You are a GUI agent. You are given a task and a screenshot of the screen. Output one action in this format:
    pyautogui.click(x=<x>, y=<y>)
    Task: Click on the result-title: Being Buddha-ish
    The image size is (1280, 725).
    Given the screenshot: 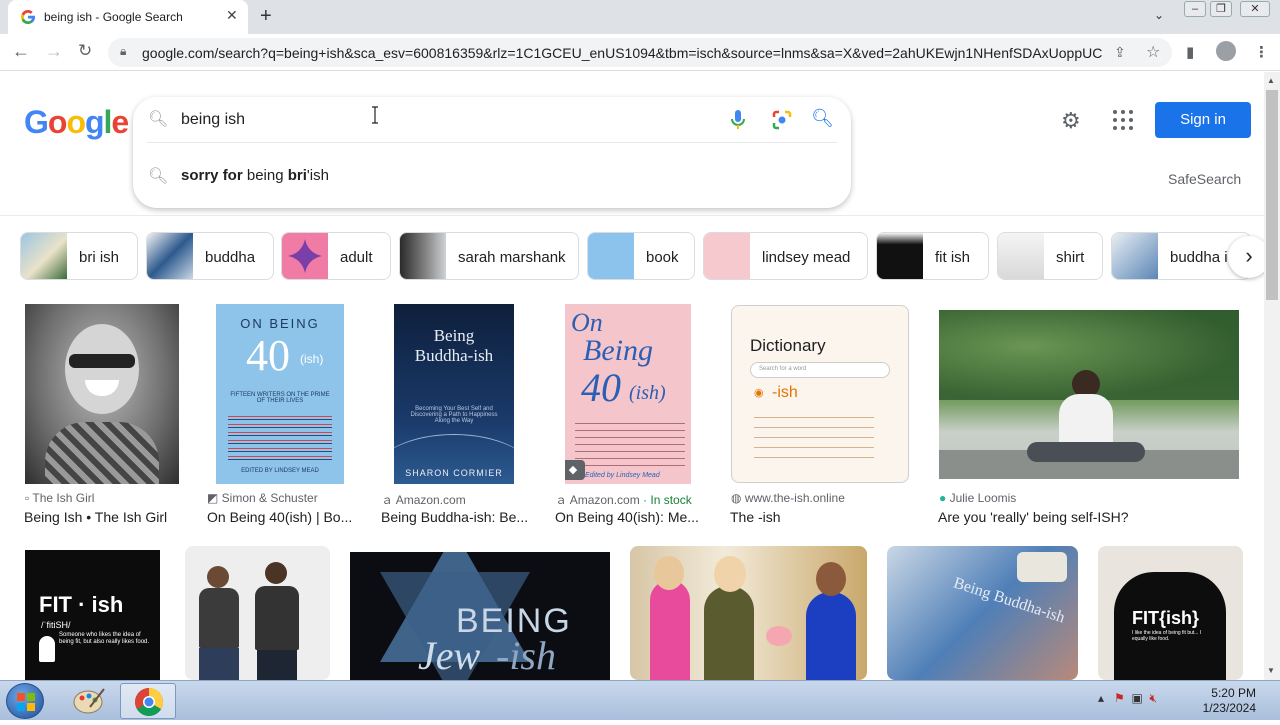 What is the action you would take?
    pyautogui.click(x=456, y=517)
    